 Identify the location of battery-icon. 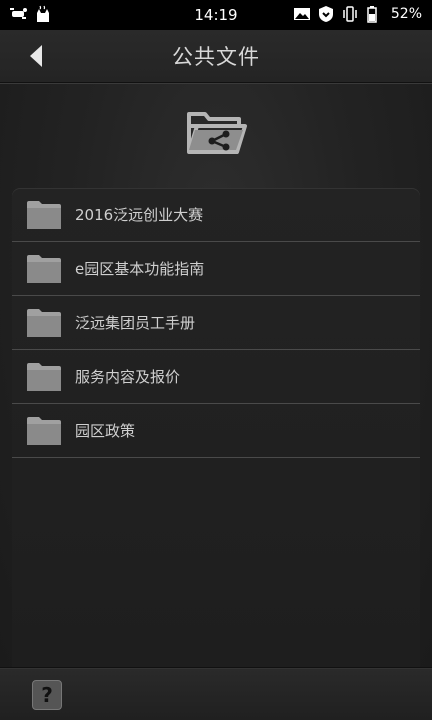
(372, 14).